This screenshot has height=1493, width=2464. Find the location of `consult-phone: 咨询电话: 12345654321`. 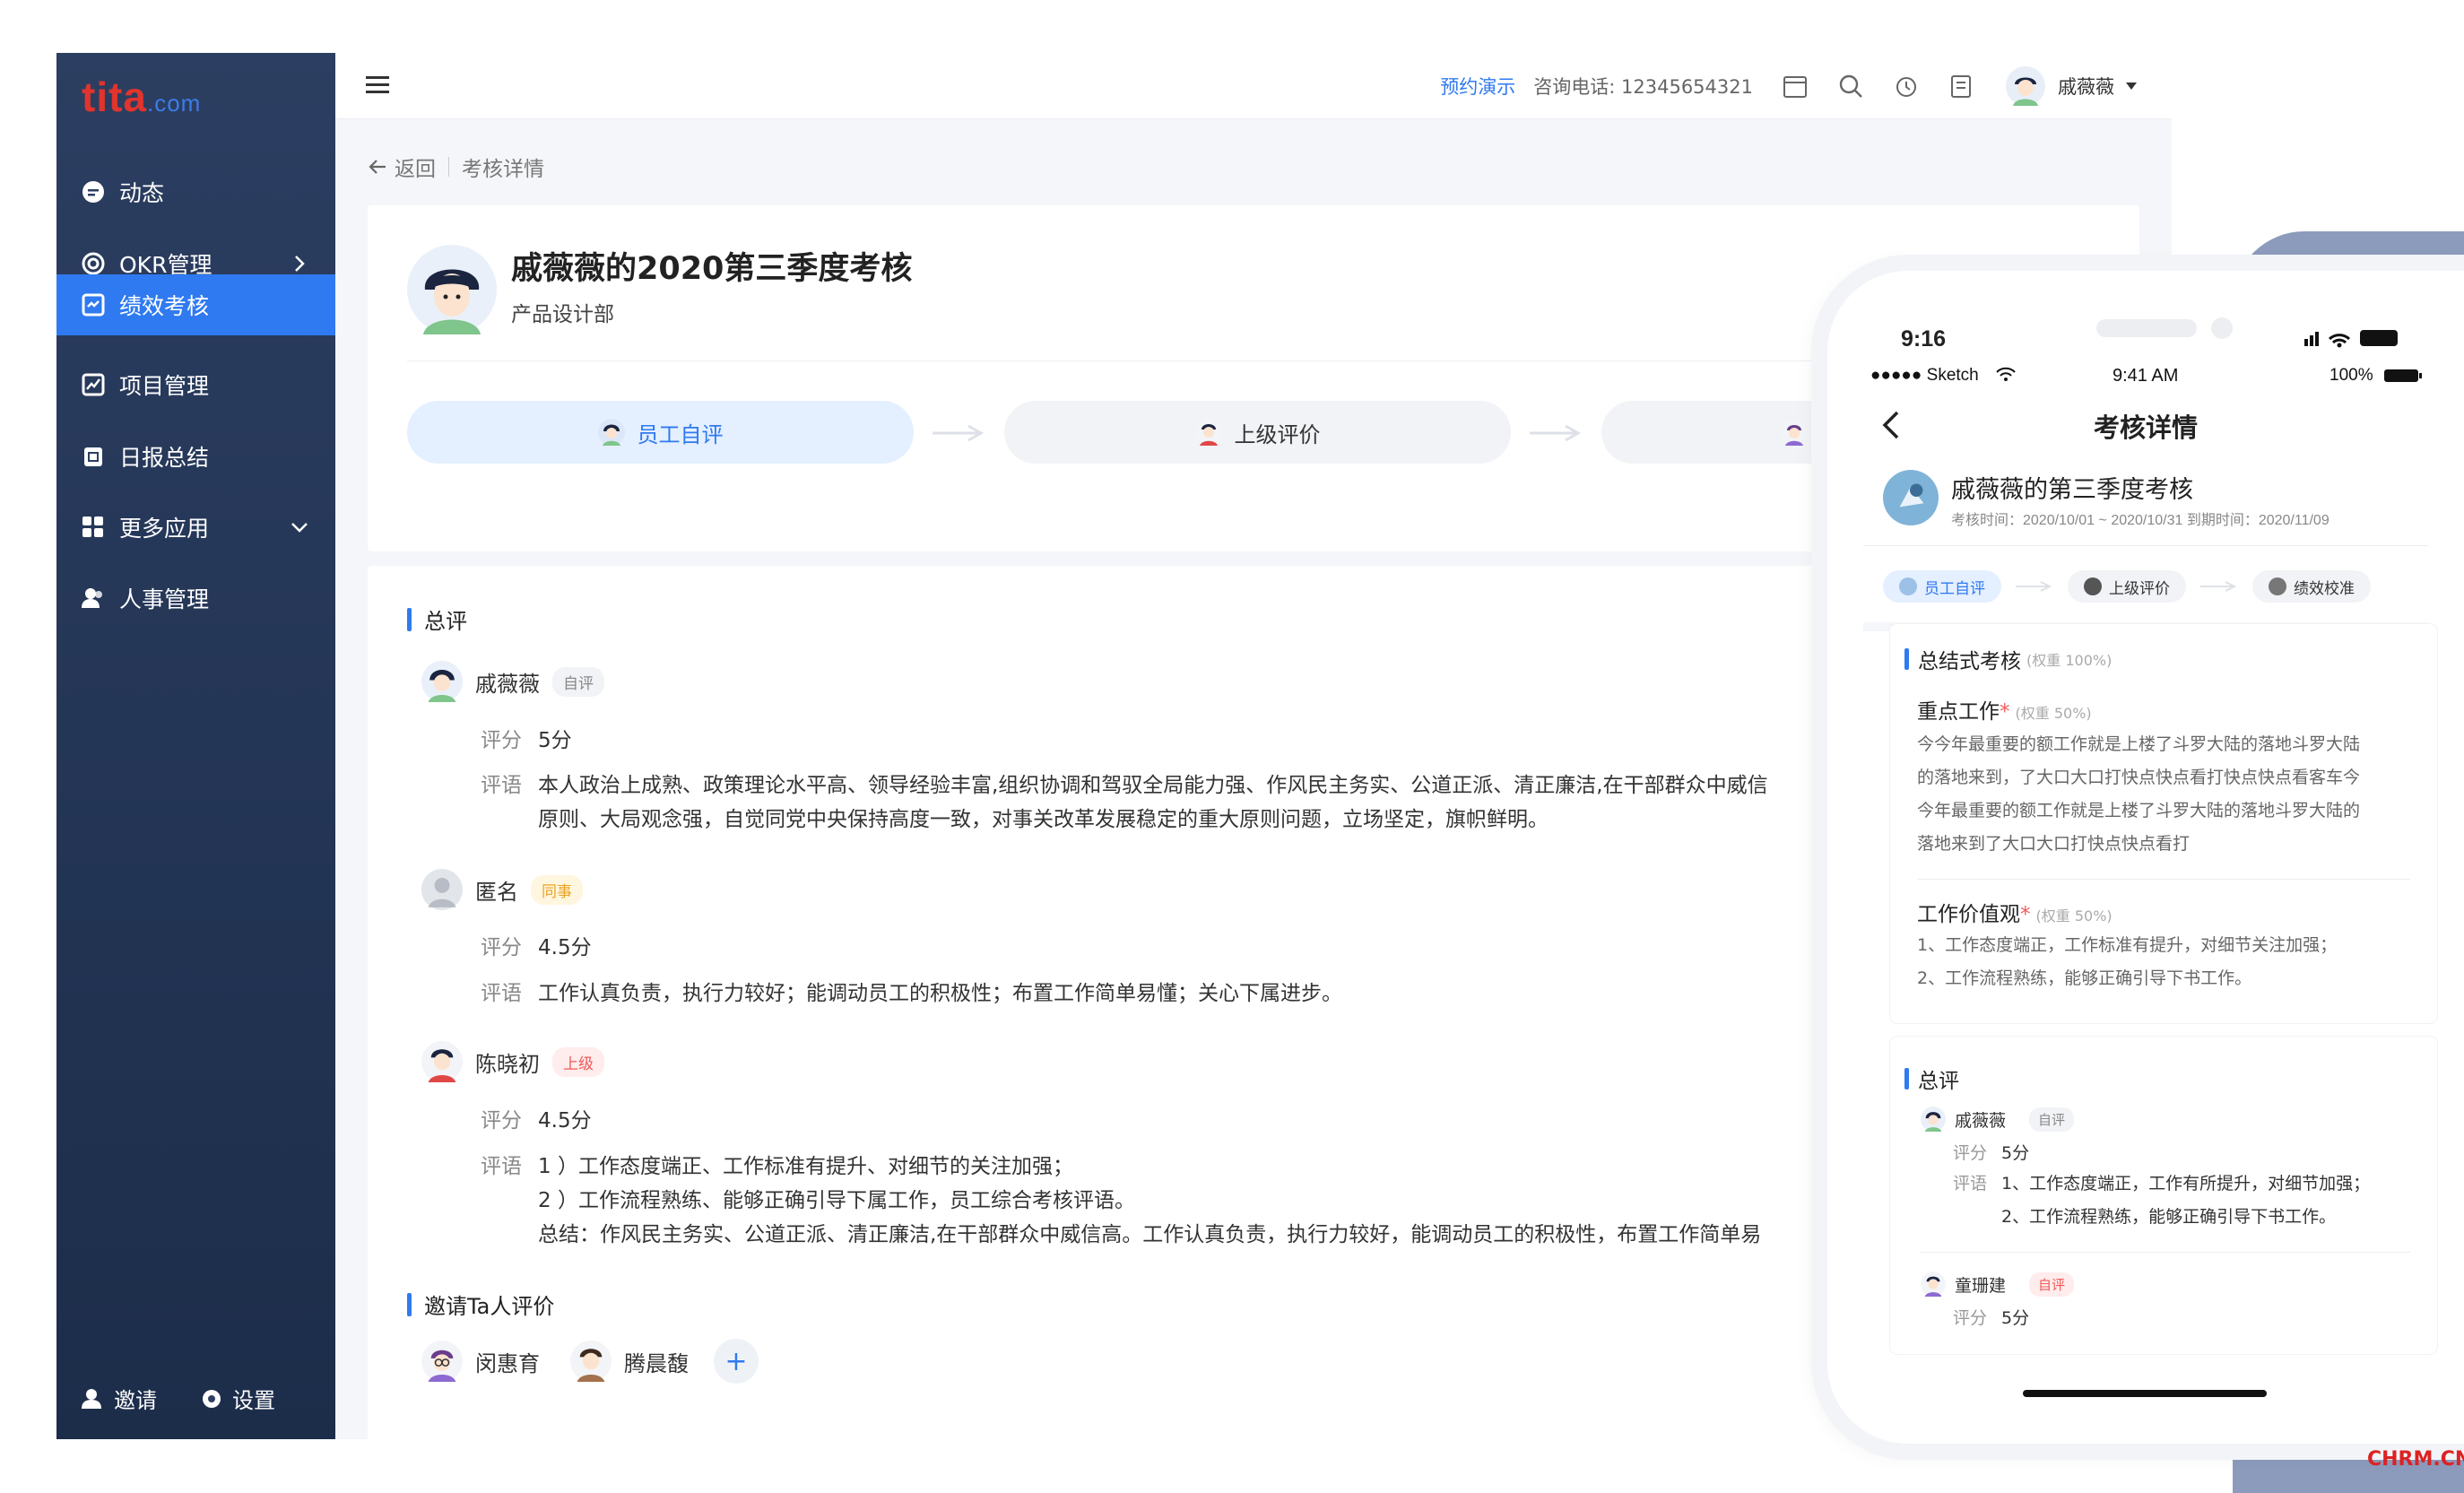

consult-phone: 咨询电话: 12345654321 is located at coordinates (1643, 87).